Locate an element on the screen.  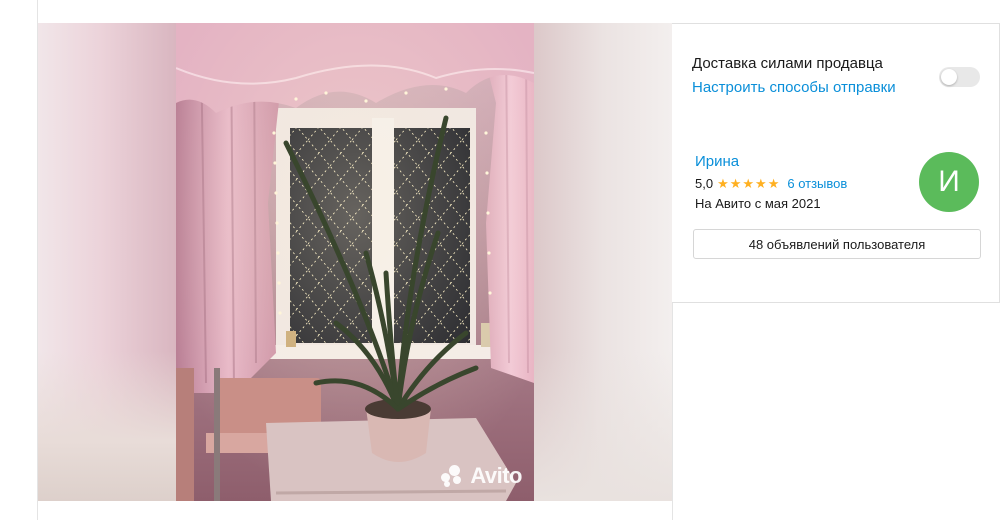
content-border-right is located at coordinates (672, 410).